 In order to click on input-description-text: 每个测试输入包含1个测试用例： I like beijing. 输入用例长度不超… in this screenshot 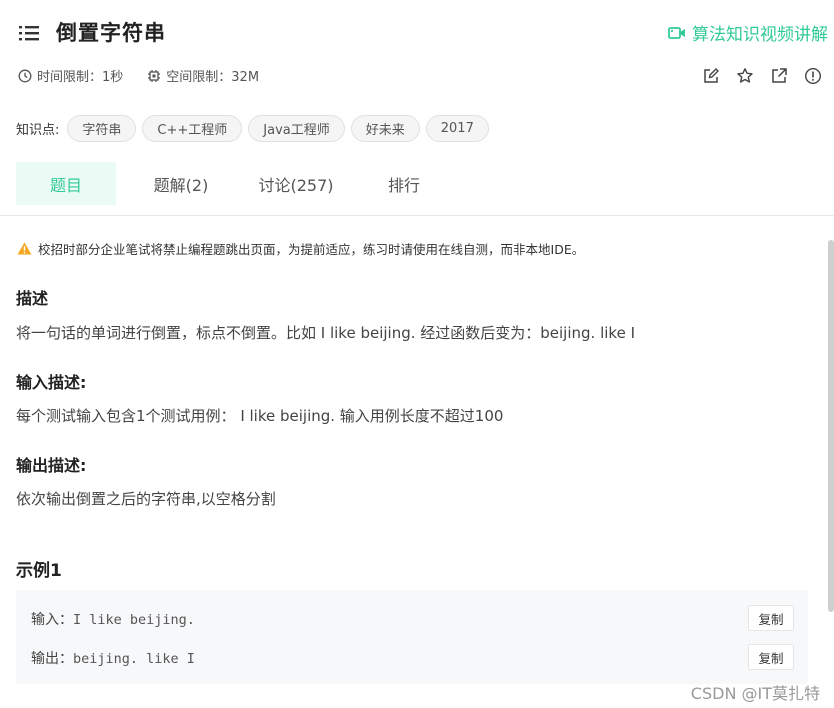, I will do `click(260, 416)`.